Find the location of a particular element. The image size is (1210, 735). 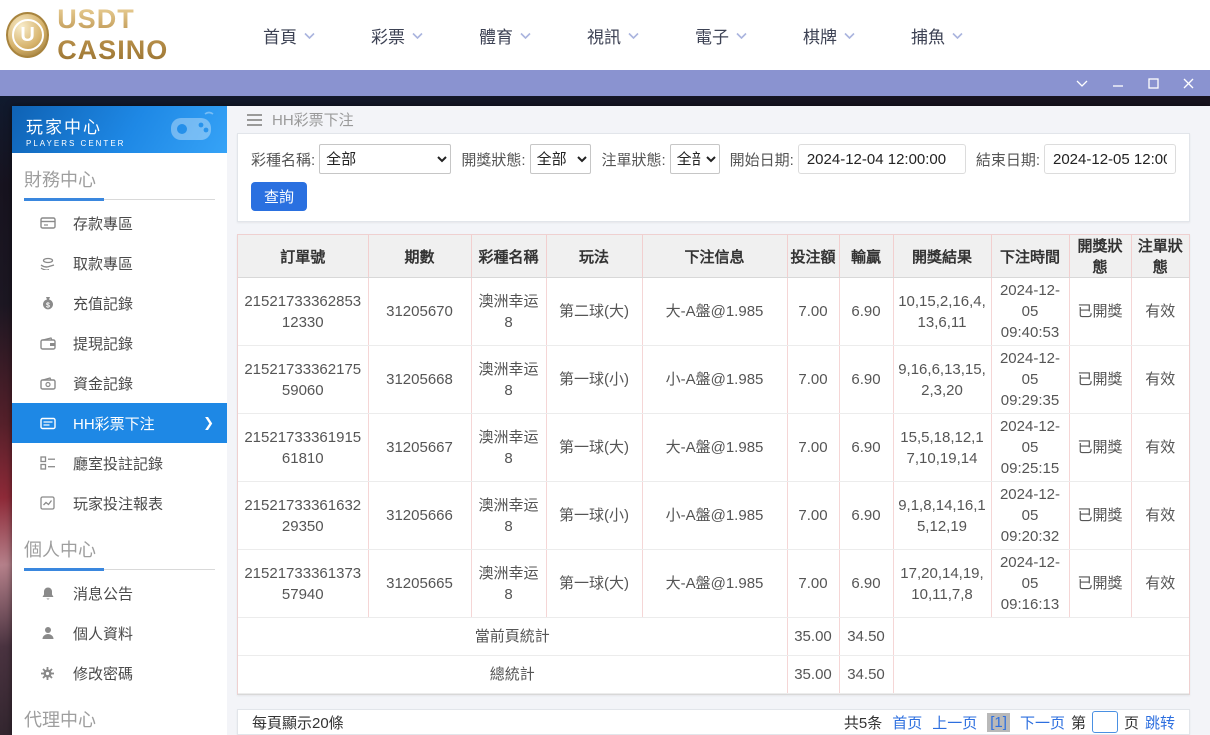

jump-link: 跳转 is located at coordinates (1160, 722).